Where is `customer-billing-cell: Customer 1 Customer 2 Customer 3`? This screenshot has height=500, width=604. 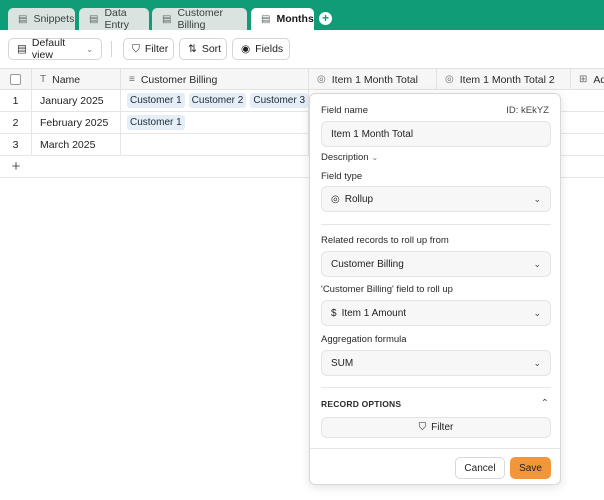
customer-billing-cell: Customer 1 Customer 2 Customer 3 is located at coordinates (215, 100).